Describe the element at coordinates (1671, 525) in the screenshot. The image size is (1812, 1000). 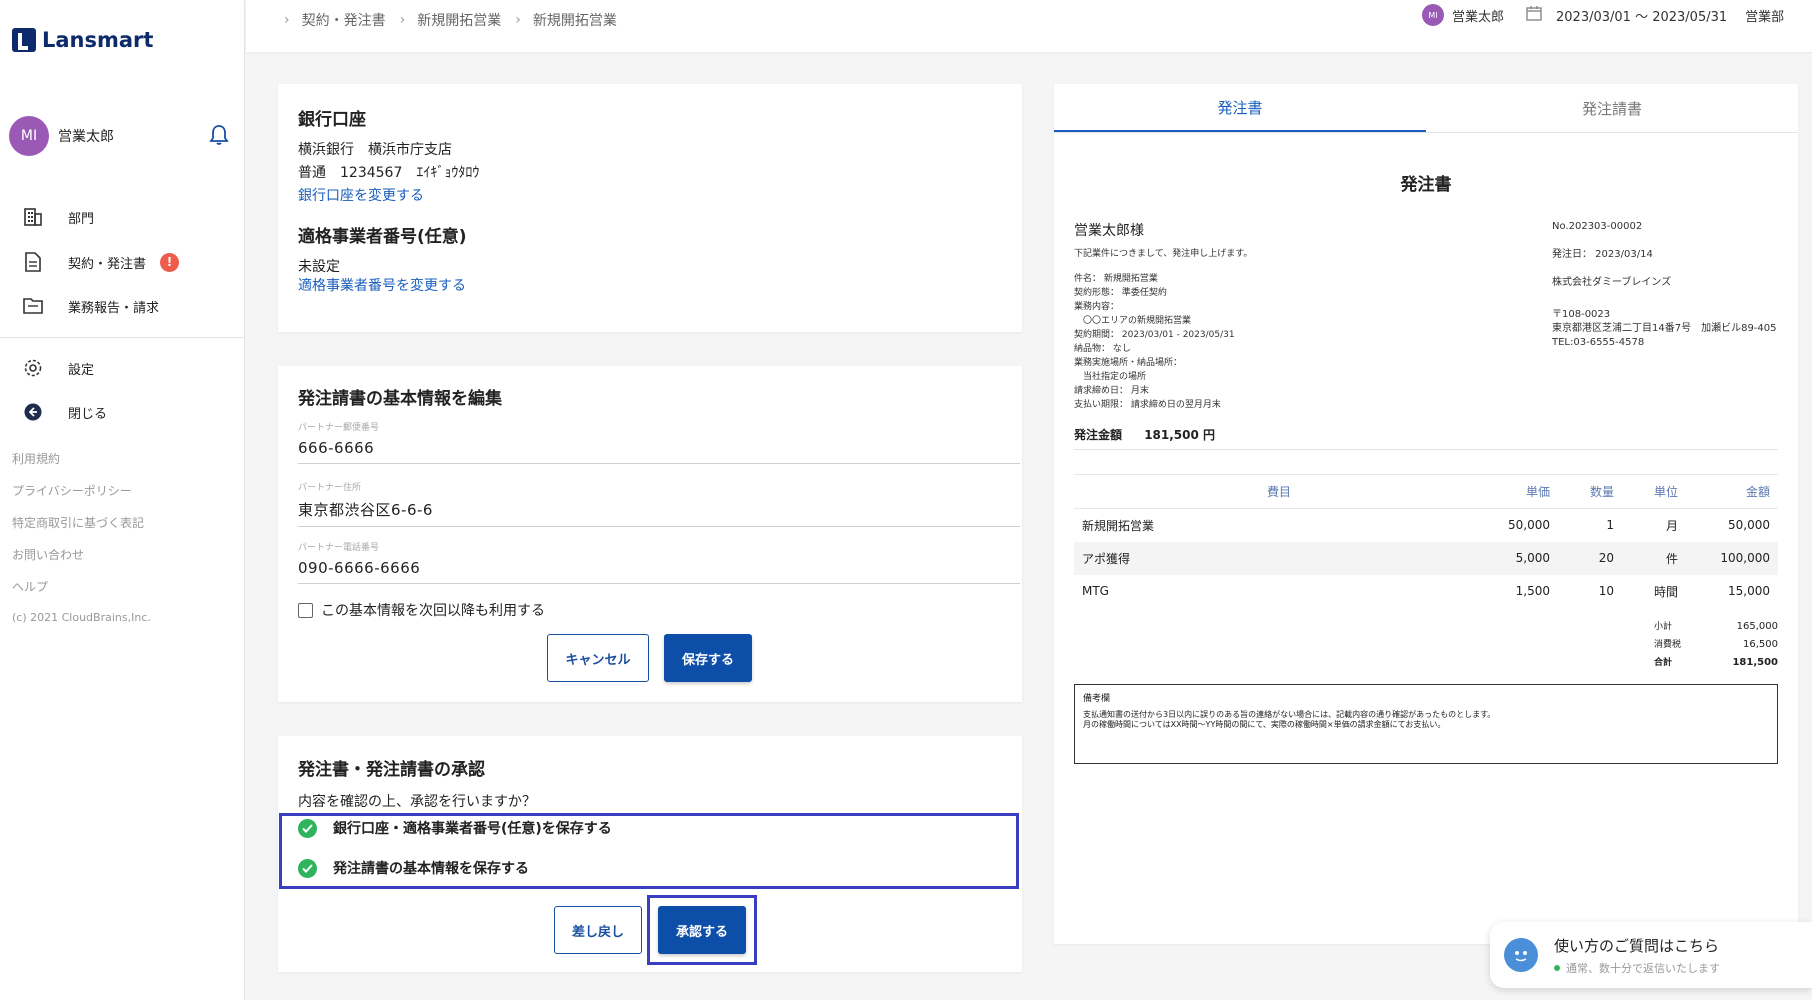
I see `cell: 月` at that location.